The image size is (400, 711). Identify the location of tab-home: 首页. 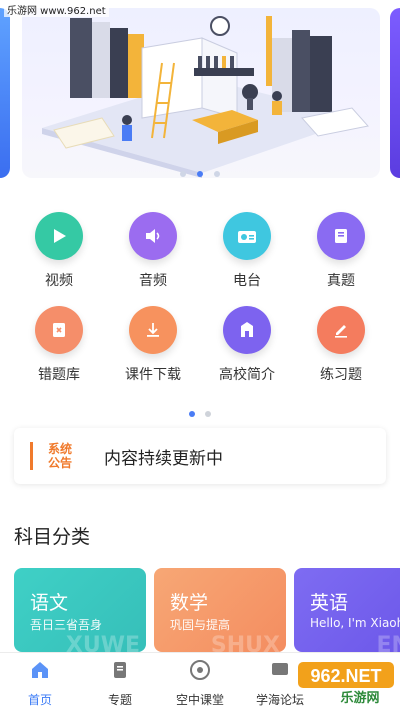
(40, 682).